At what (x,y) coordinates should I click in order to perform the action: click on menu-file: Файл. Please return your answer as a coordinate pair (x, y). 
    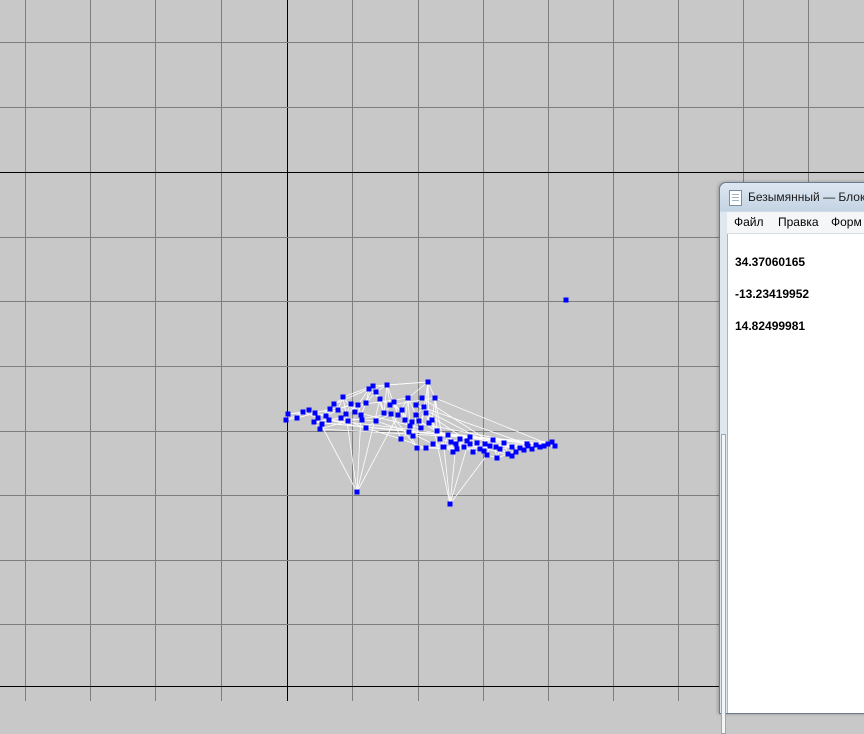
    Looking at the image, I should click on (749, 222).